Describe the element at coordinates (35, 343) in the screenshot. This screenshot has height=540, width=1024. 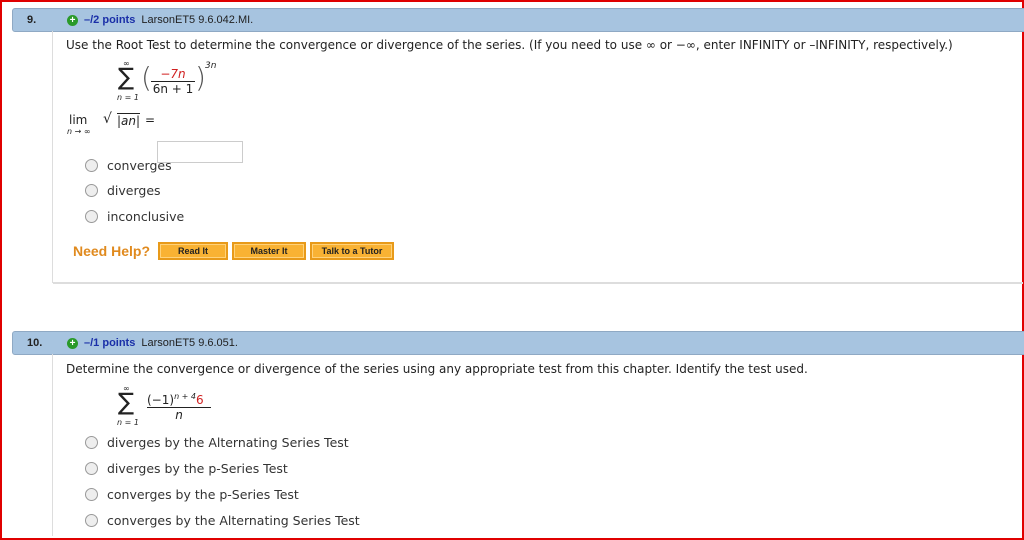
I see `question-number: 10.` at that location.